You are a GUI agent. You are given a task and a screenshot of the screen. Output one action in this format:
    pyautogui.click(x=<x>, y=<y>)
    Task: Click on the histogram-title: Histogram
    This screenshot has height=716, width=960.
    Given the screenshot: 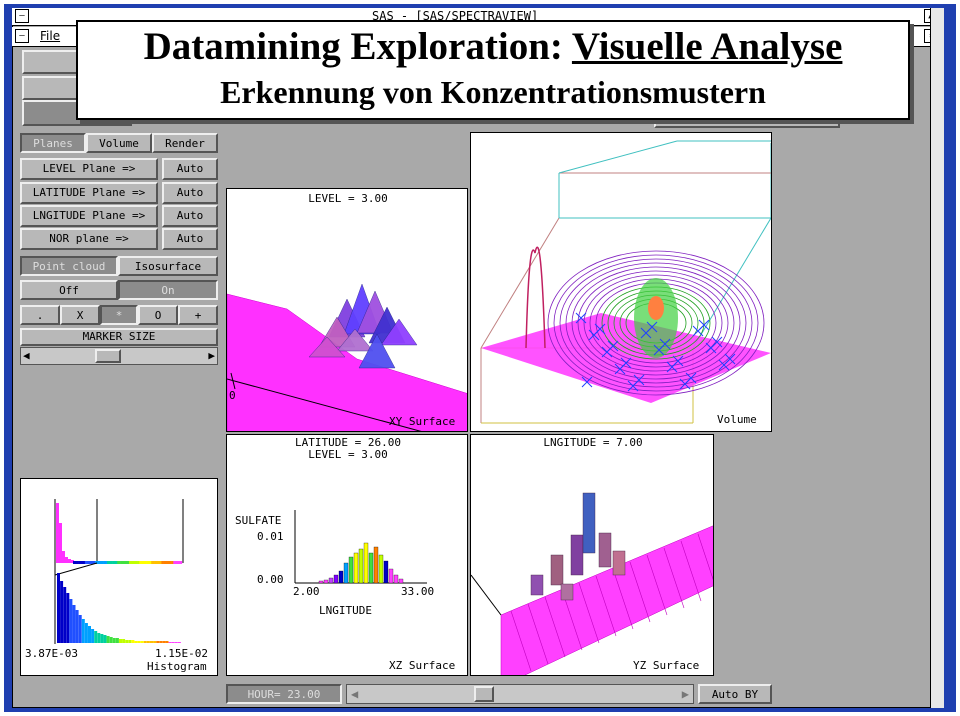 What is the action you would take?
    pyautogui.click(x=177, y=666)
    